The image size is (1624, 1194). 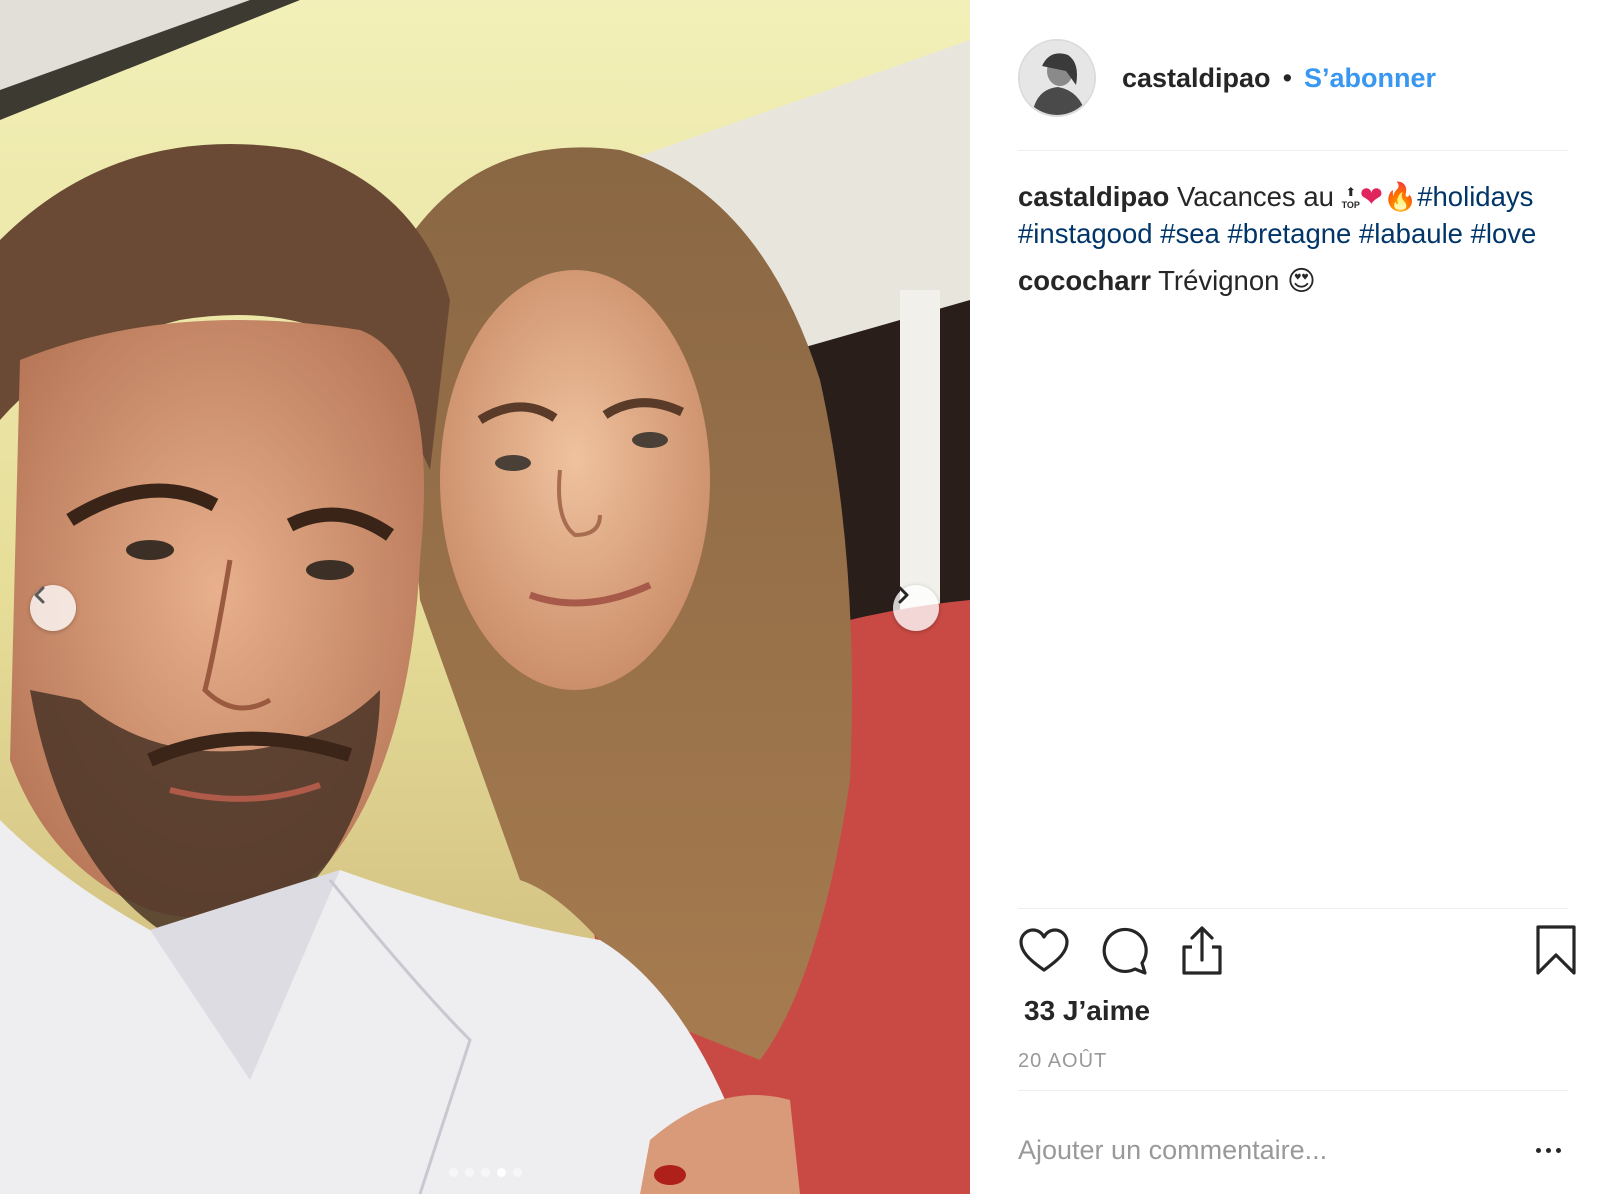 I want to click on comment-username: cococharr, so click(x=1084, y=280).